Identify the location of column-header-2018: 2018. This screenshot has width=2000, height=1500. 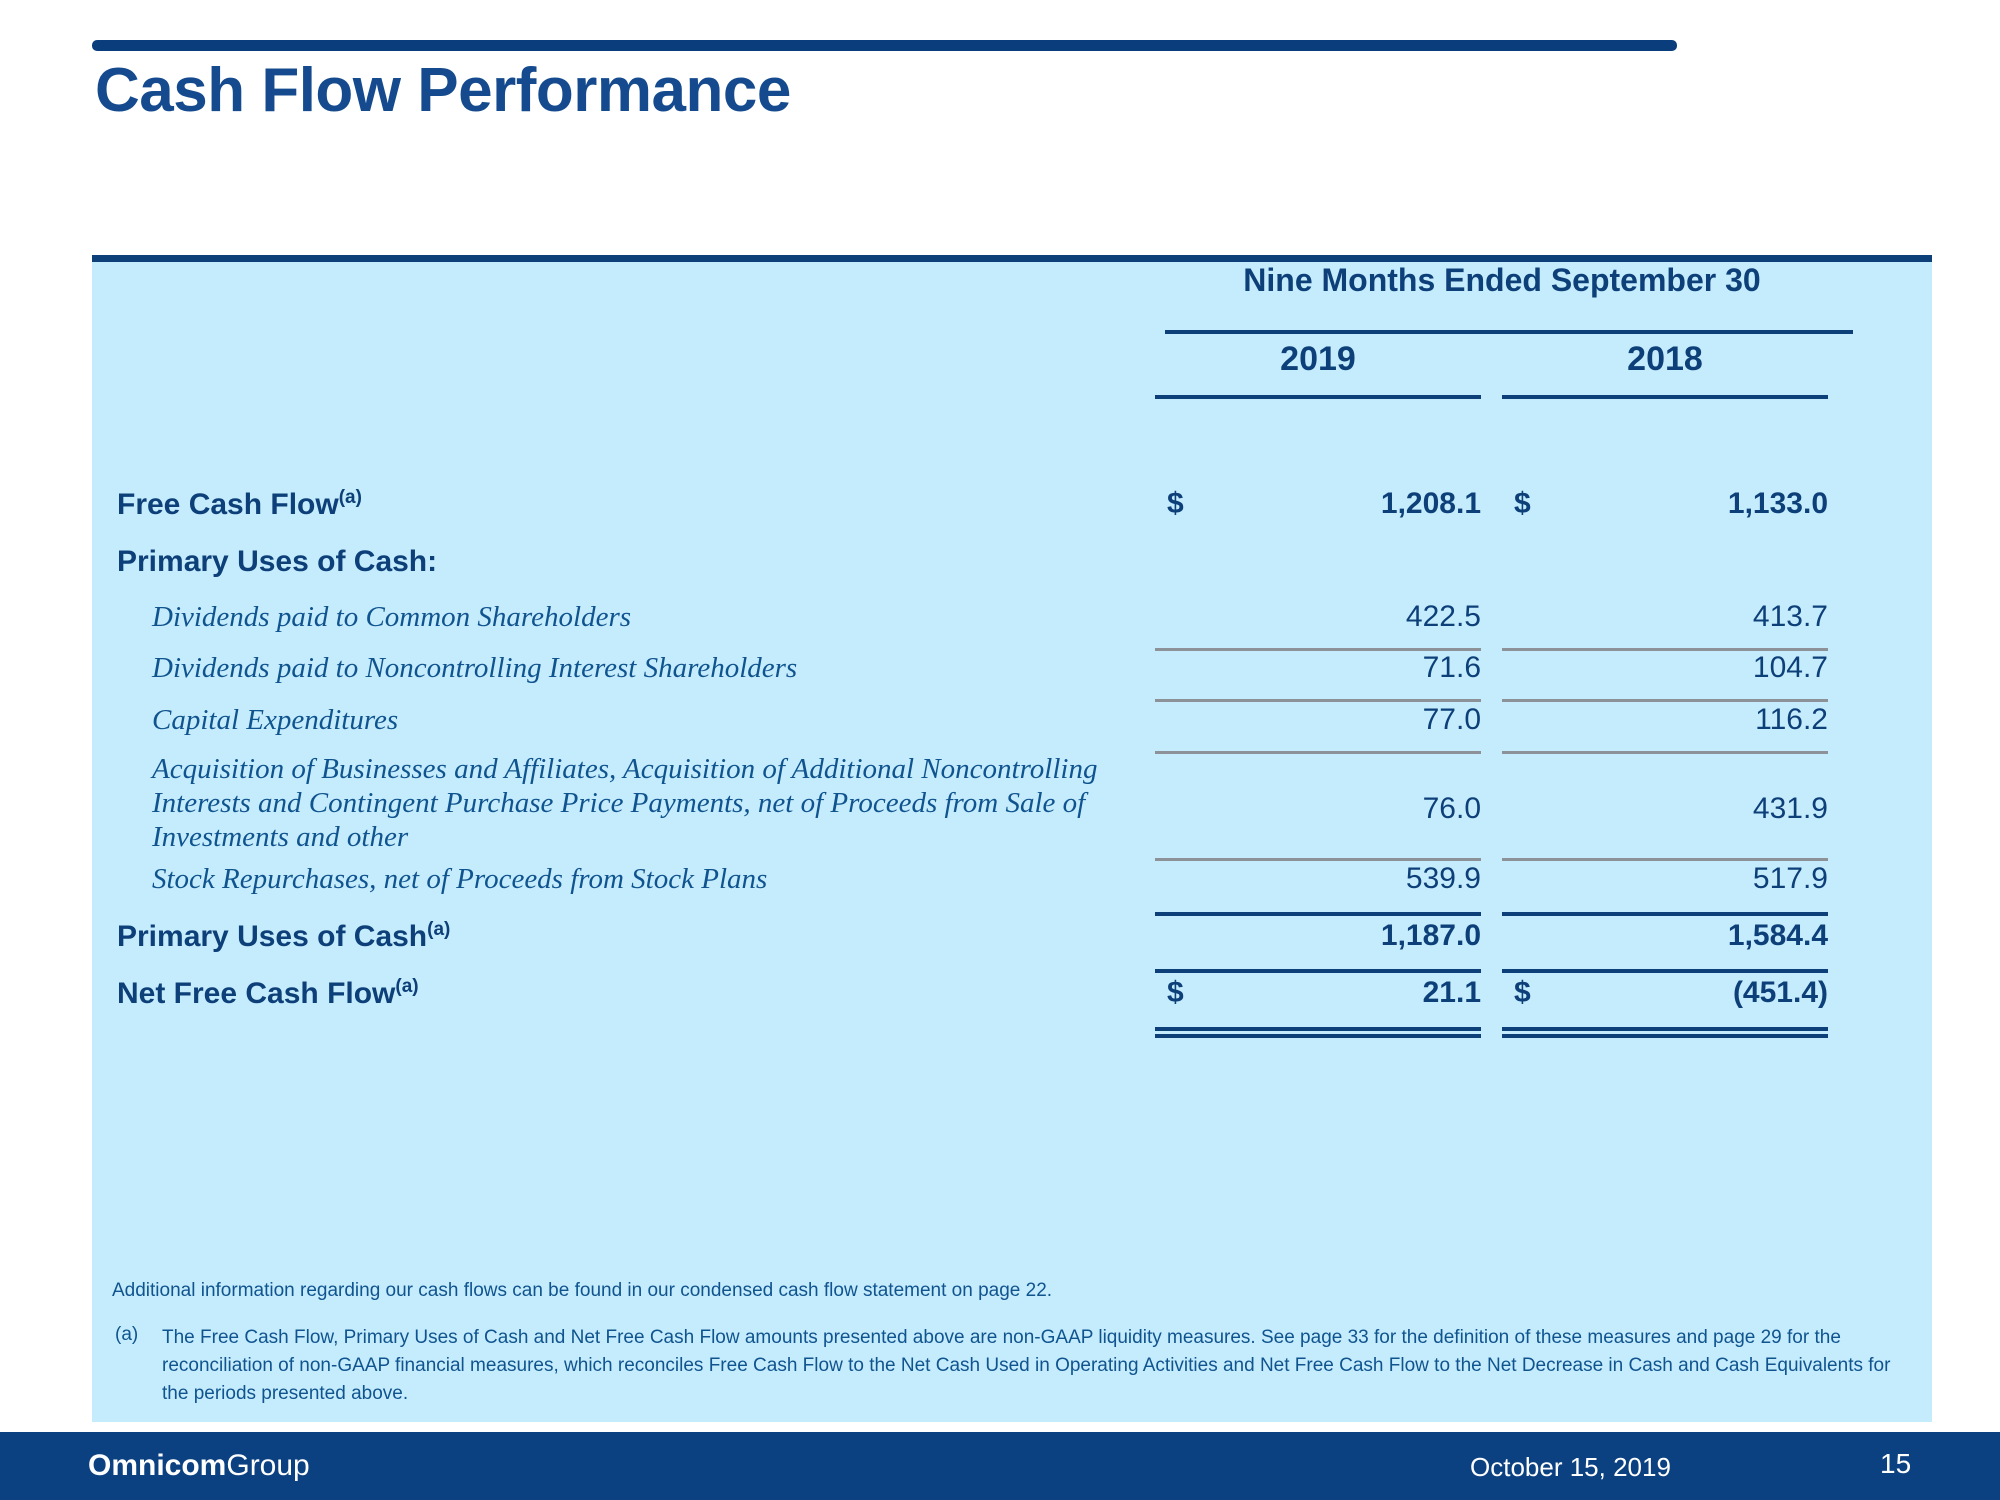
(1665, 359).